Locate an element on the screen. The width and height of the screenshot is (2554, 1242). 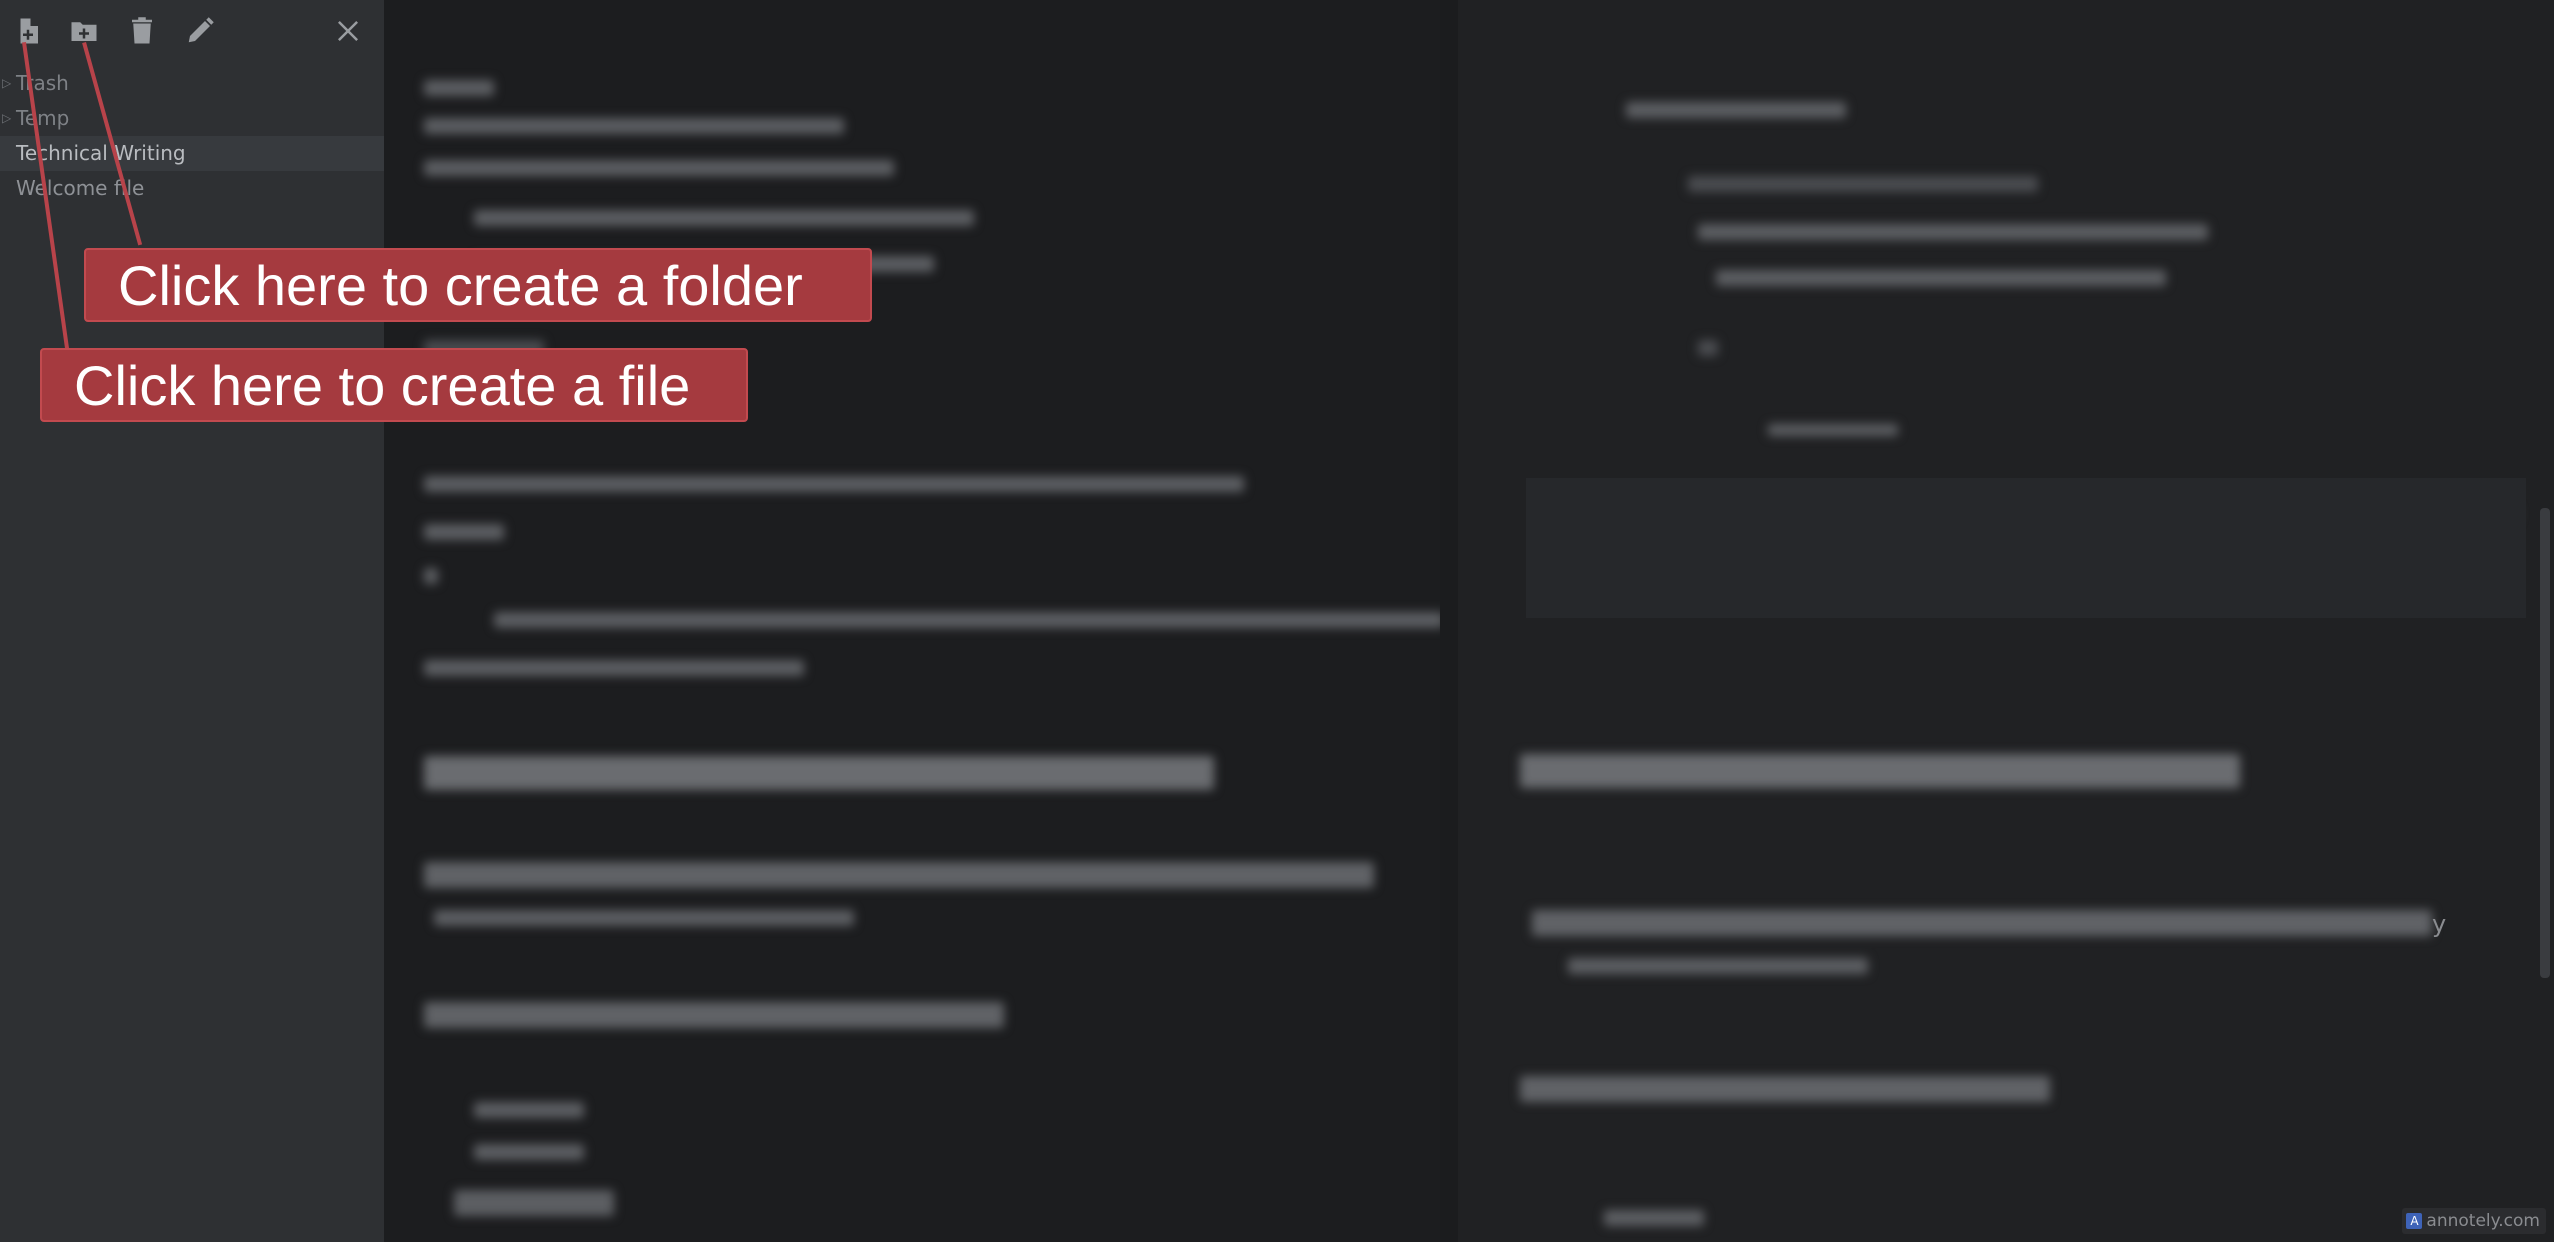
create-folder-callout: Click here to create a folder is located at coordinates (478, 285).